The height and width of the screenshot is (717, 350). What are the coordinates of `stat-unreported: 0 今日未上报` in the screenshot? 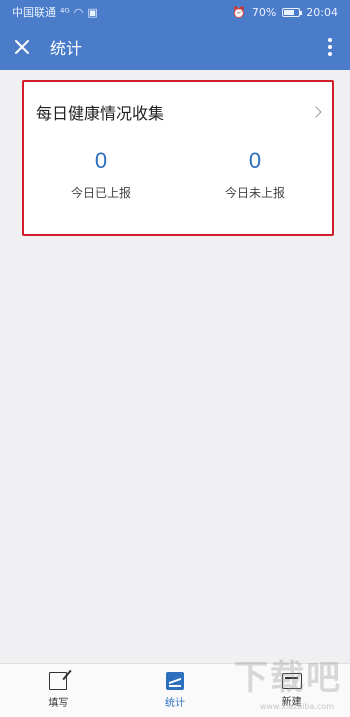 It's located at (255, 174).